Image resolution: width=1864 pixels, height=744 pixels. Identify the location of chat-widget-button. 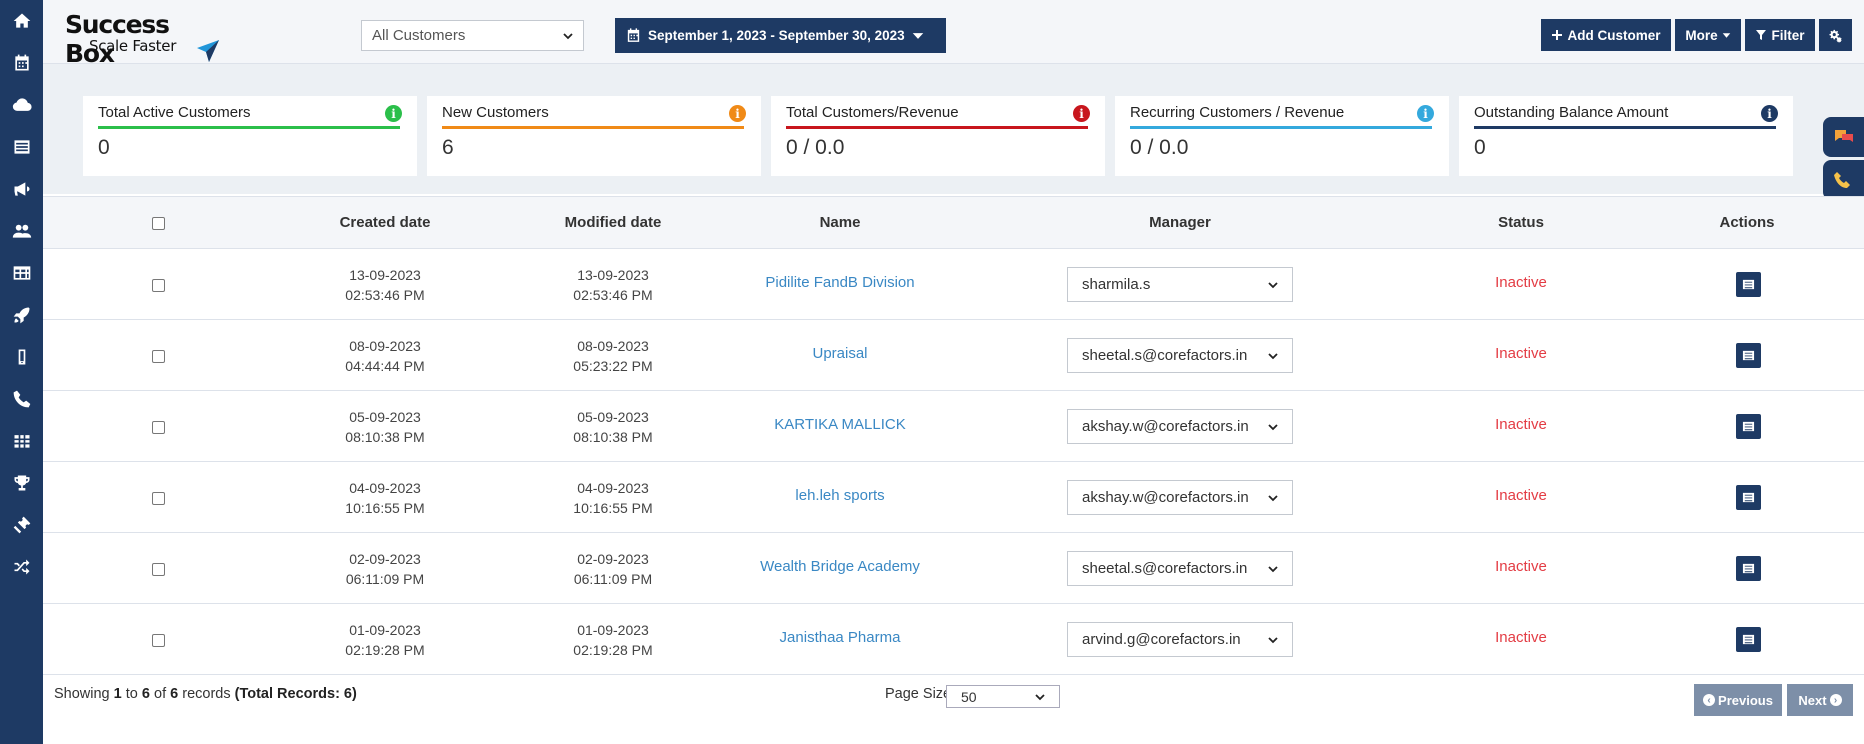
(1843, 137).